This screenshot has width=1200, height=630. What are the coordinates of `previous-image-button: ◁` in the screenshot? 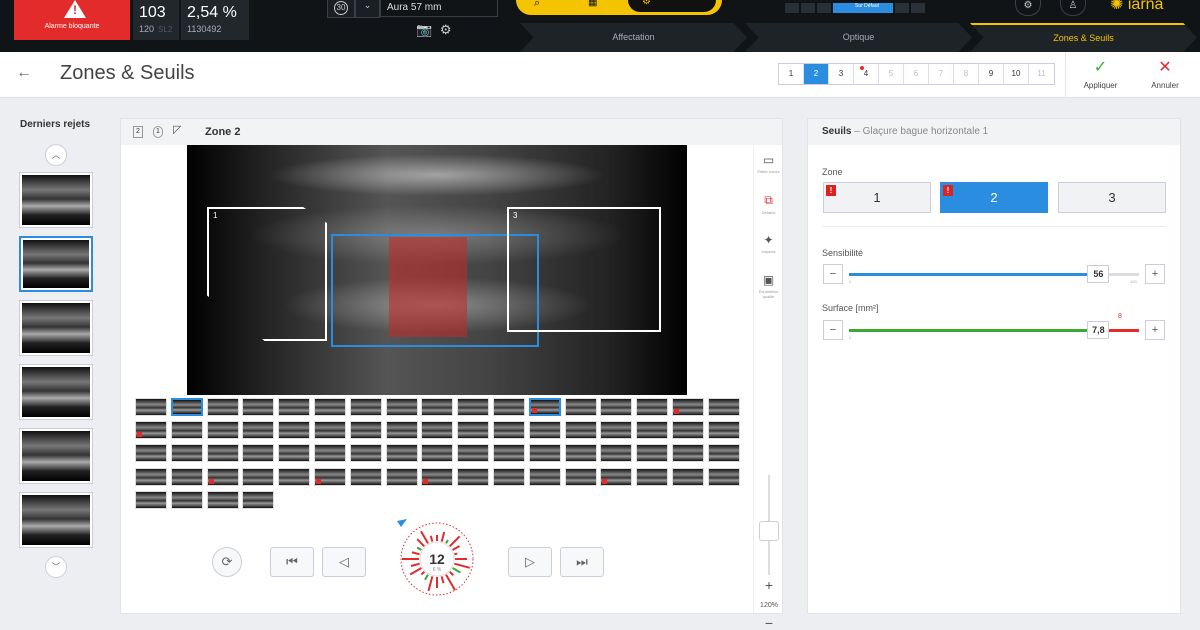 It's located at (344, 562).